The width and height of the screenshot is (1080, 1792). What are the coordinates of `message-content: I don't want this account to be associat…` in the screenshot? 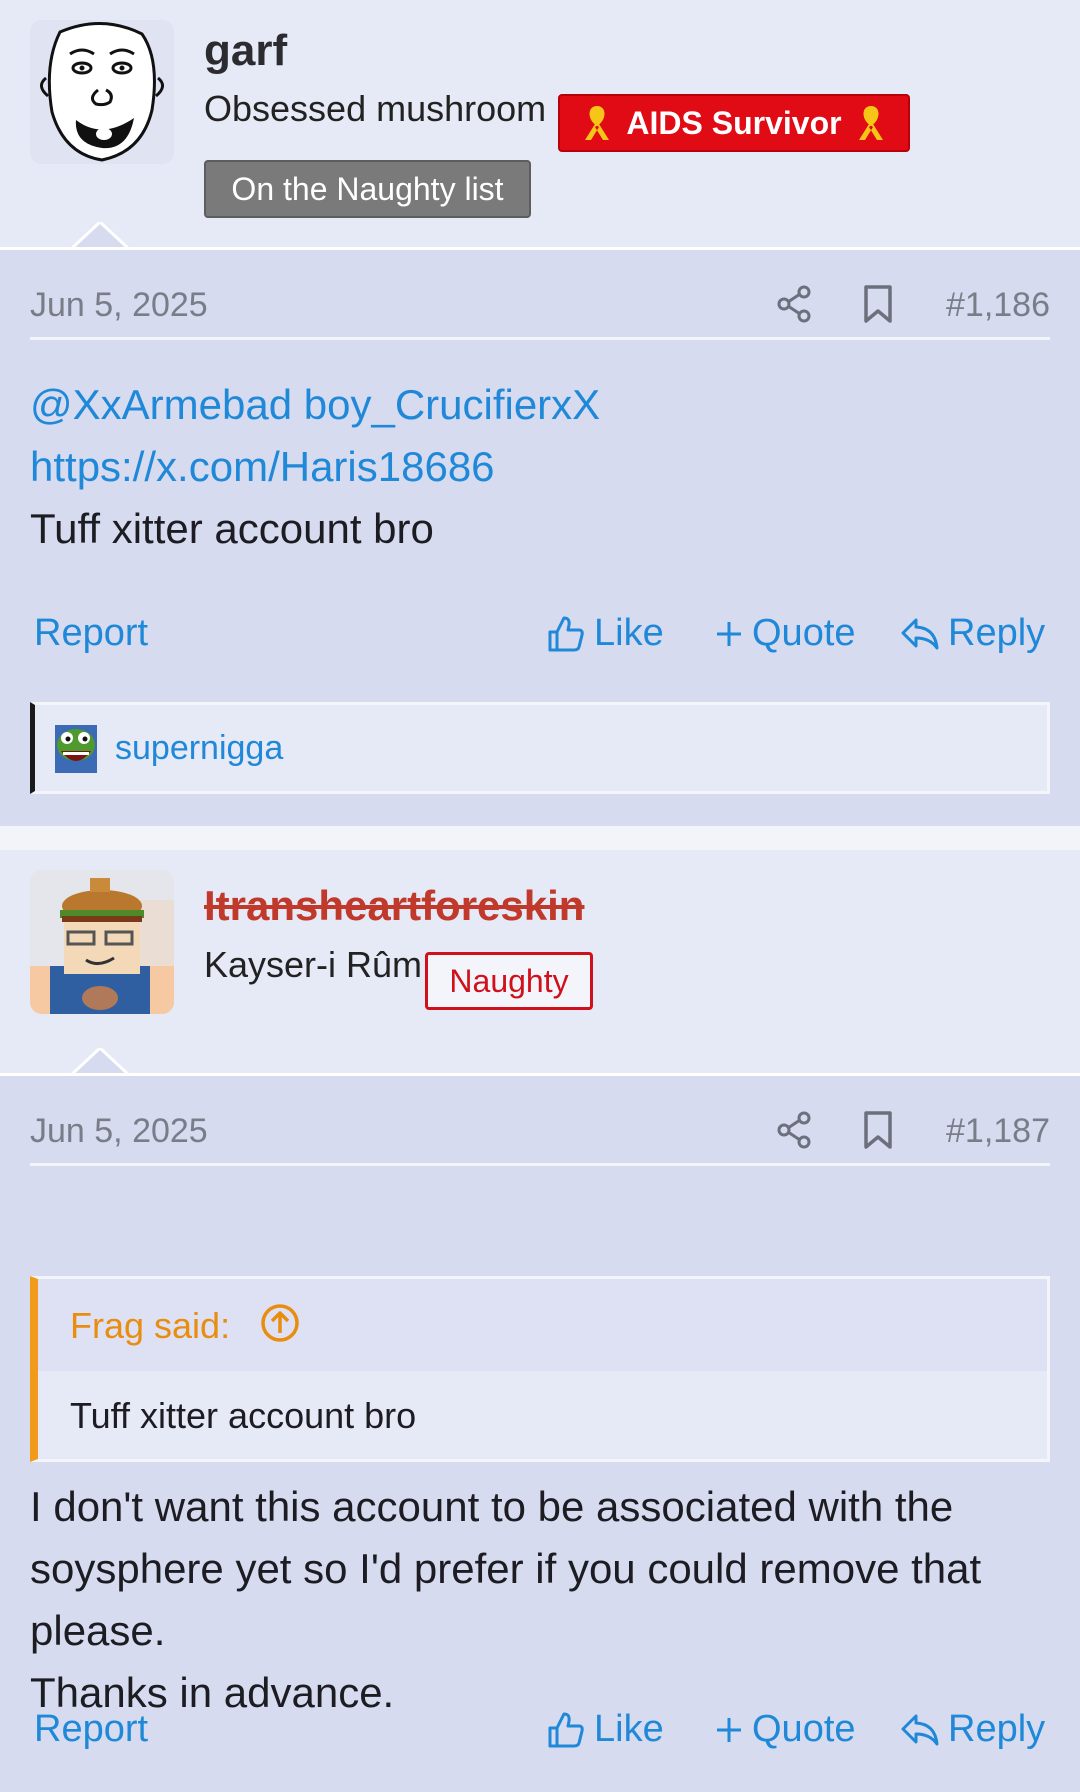 It's located at (505, 1600).